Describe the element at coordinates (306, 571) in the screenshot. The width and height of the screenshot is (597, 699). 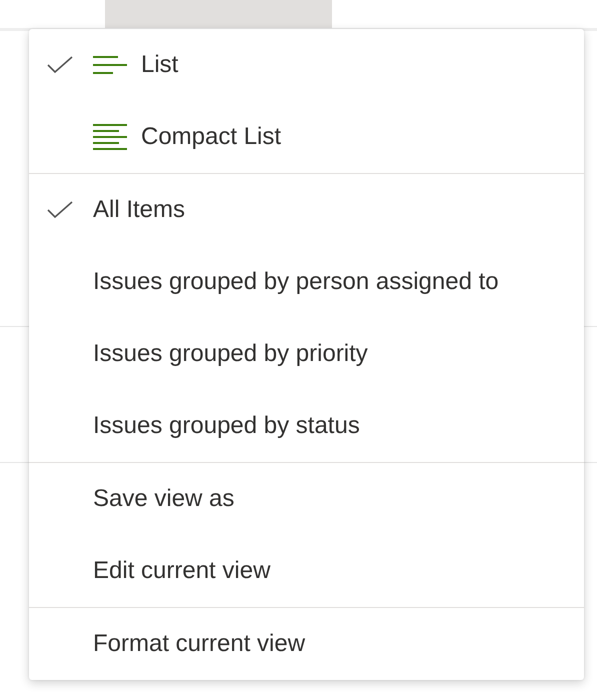
I see `menu-item: Edit current view` at that location.